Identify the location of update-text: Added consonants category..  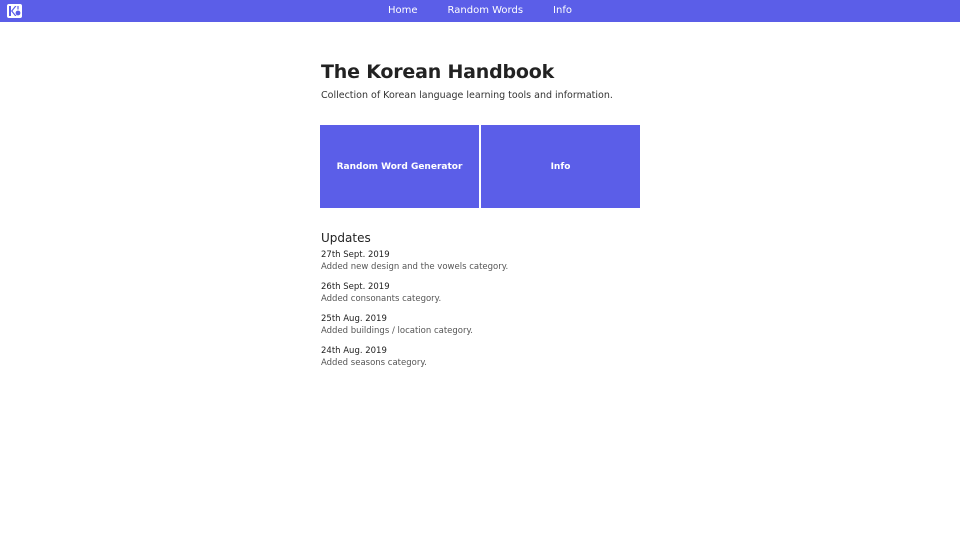
(381, 299).